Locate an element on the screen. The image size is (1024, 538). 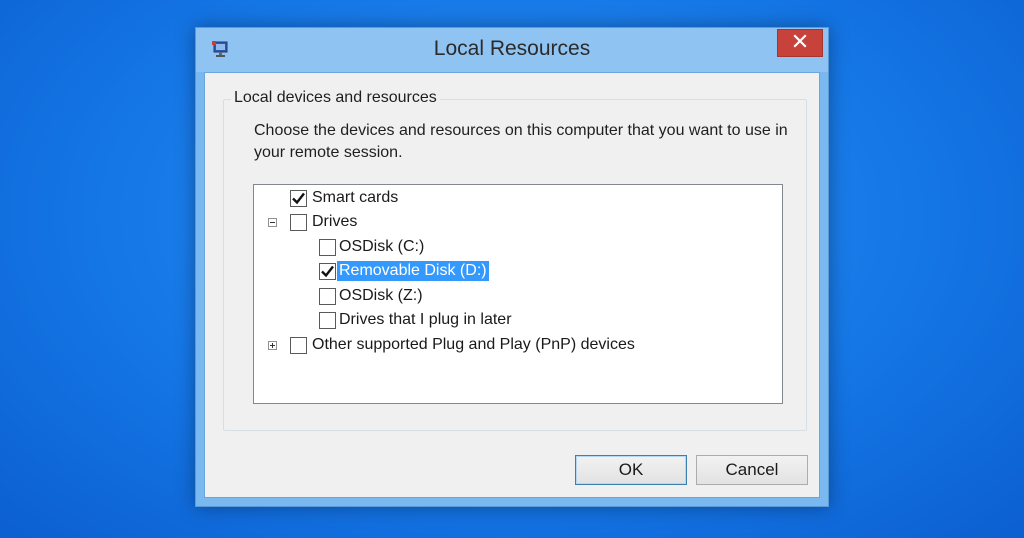
dialog-title: Local Resources is located at coordinates (512, 48).